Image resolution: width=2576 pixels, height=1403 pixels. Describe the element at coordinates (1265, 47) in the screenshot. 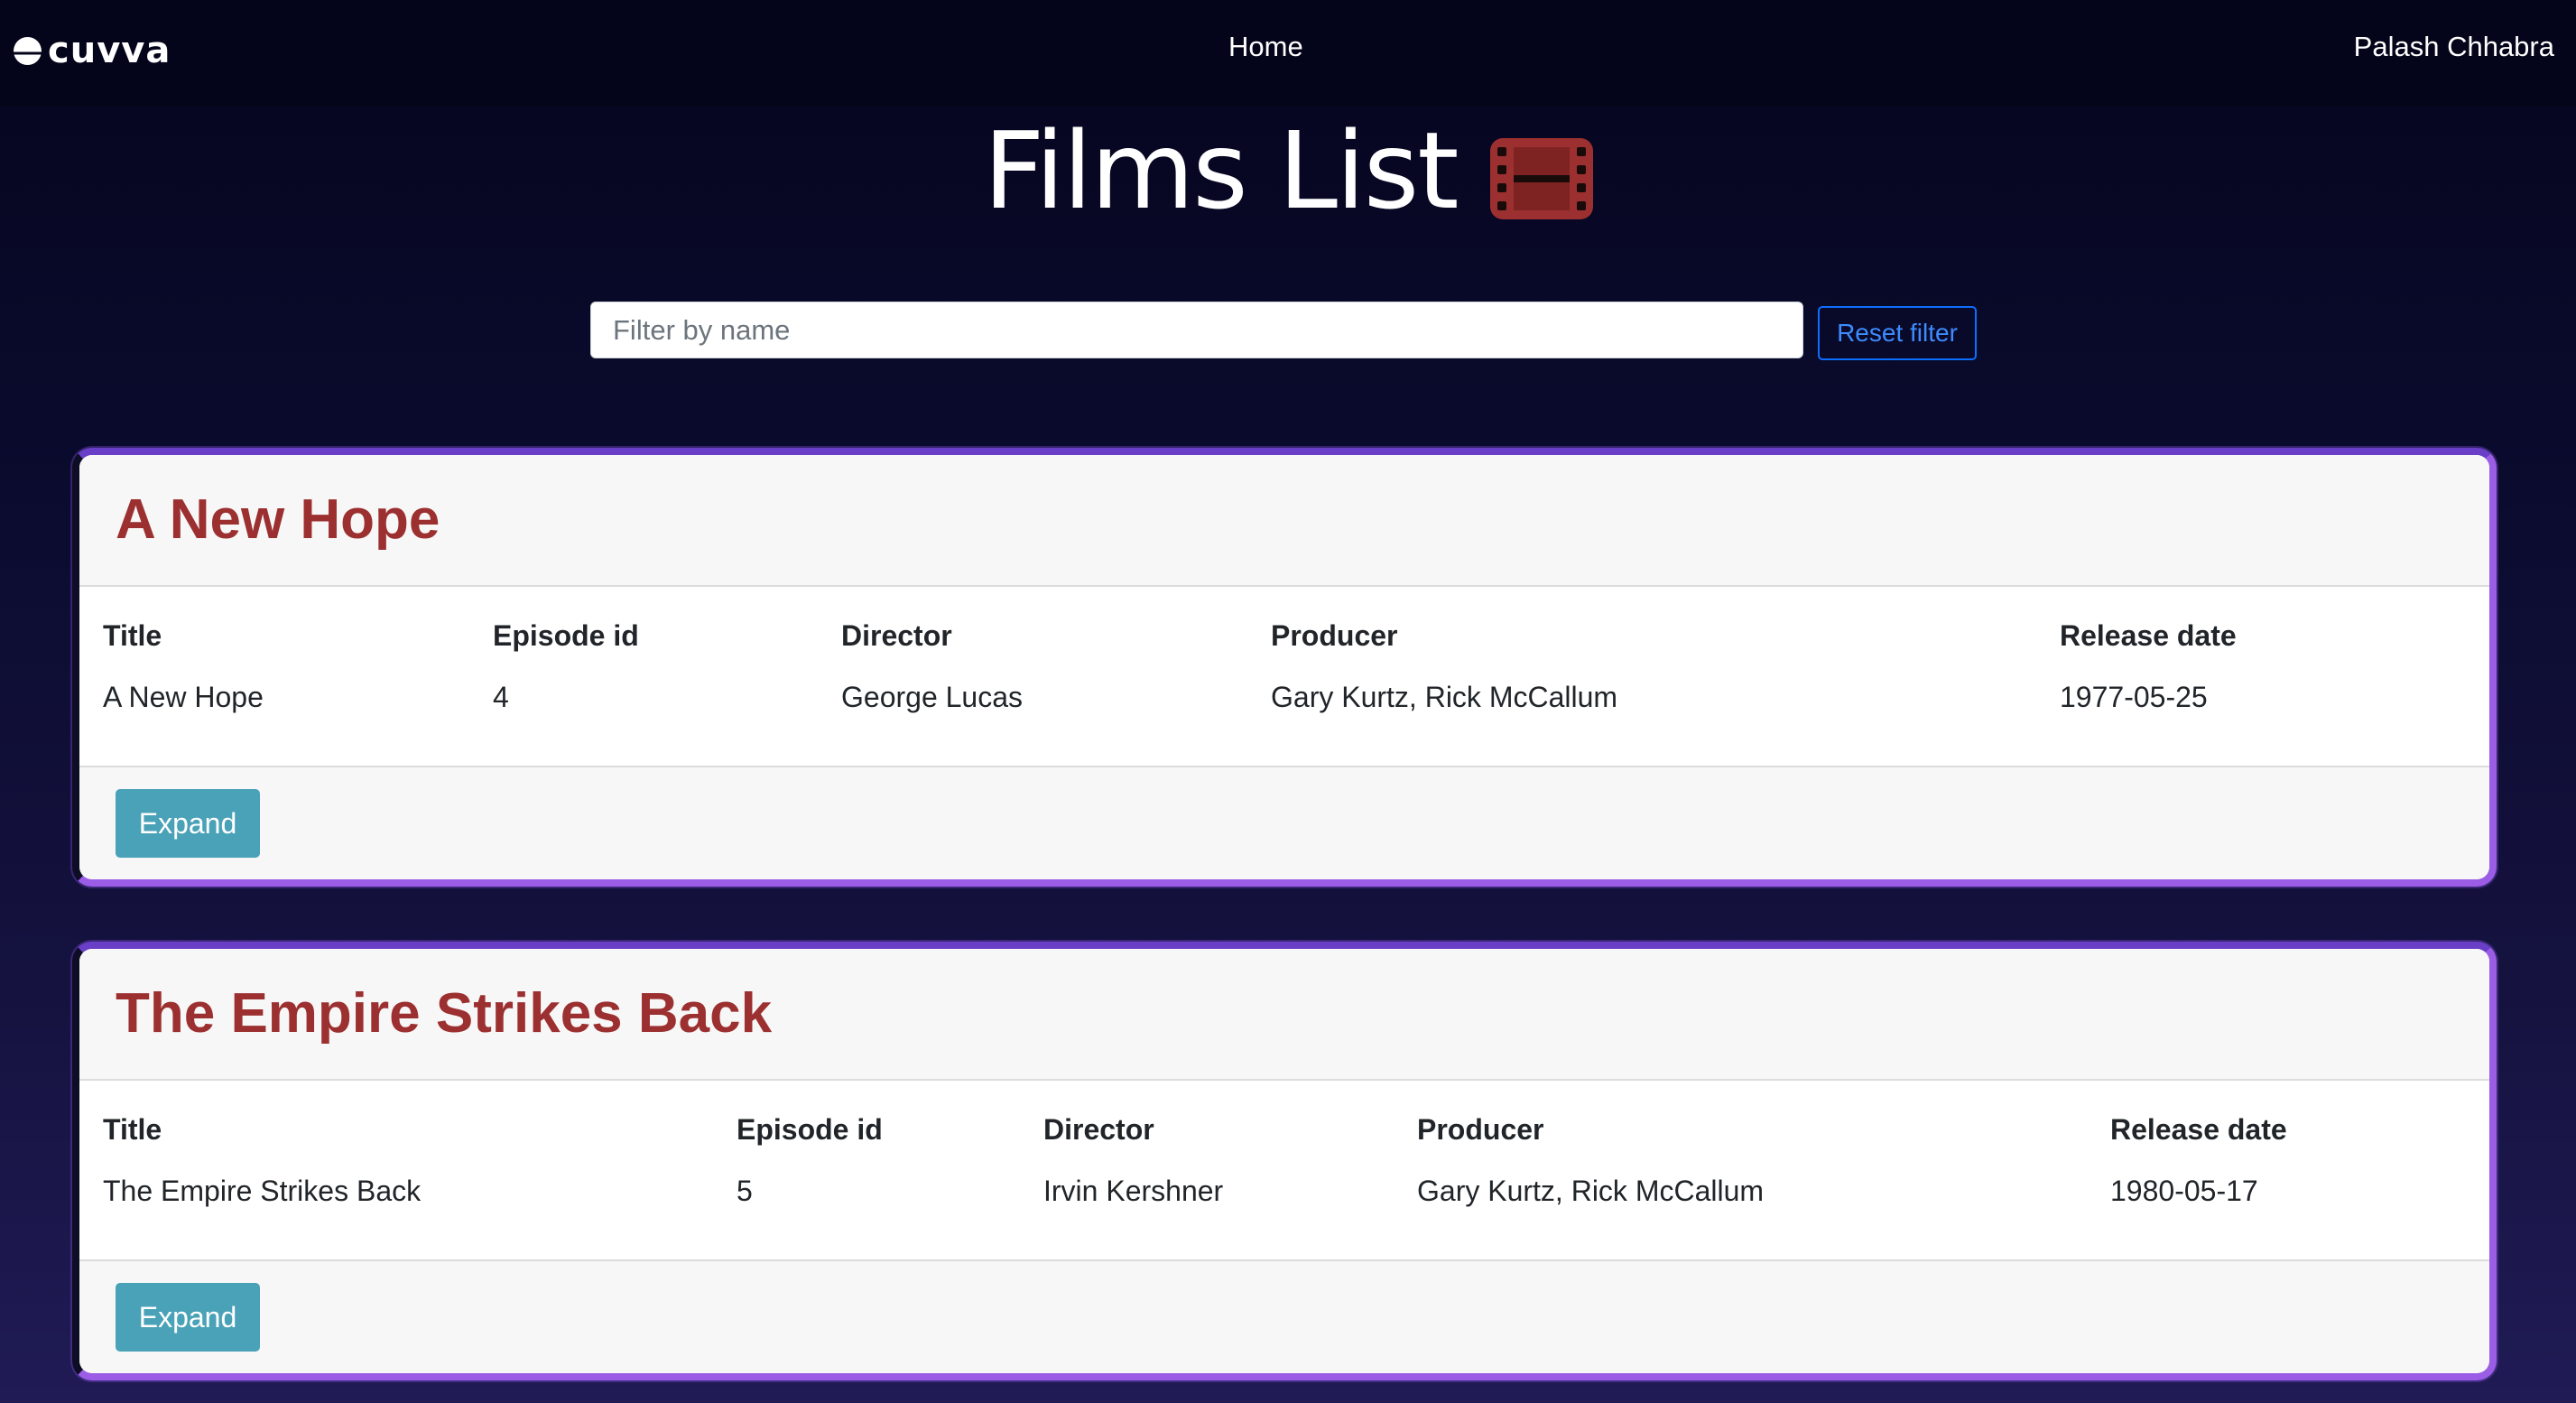

I see `nav-home-link: Home` at that location.